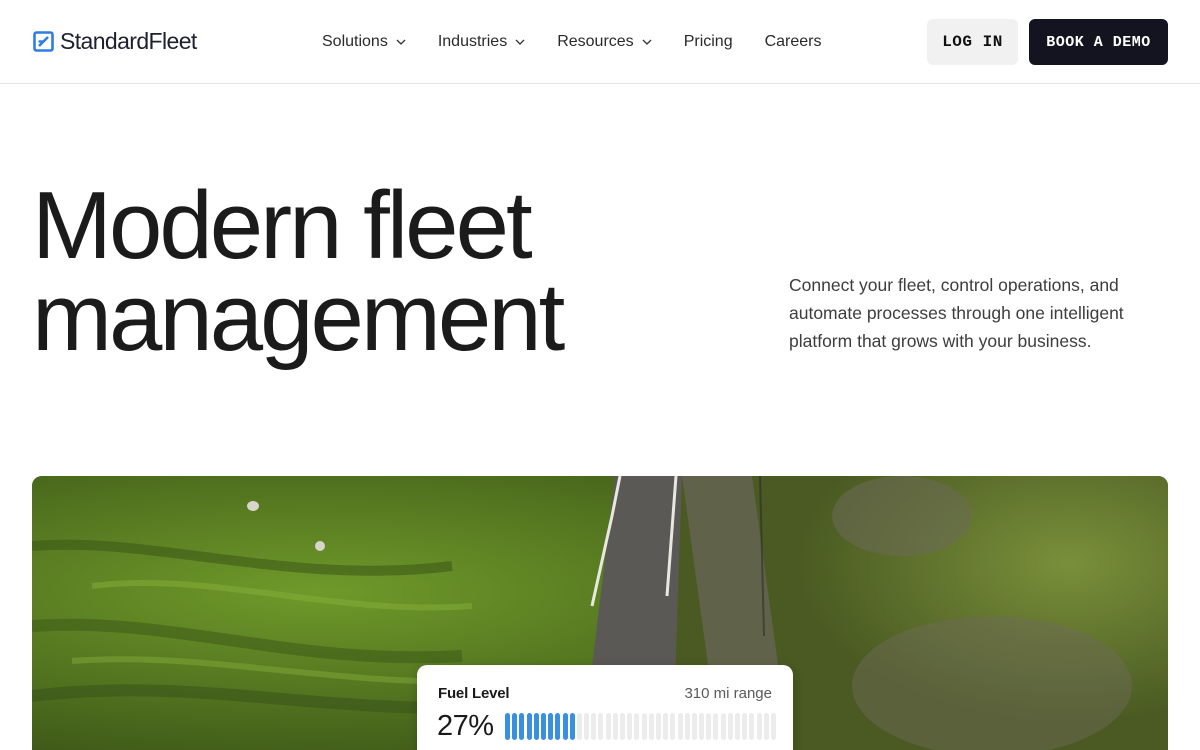 The image size is (1200, 750). I want to click on nav-label: Solutions, so click(355, 41).